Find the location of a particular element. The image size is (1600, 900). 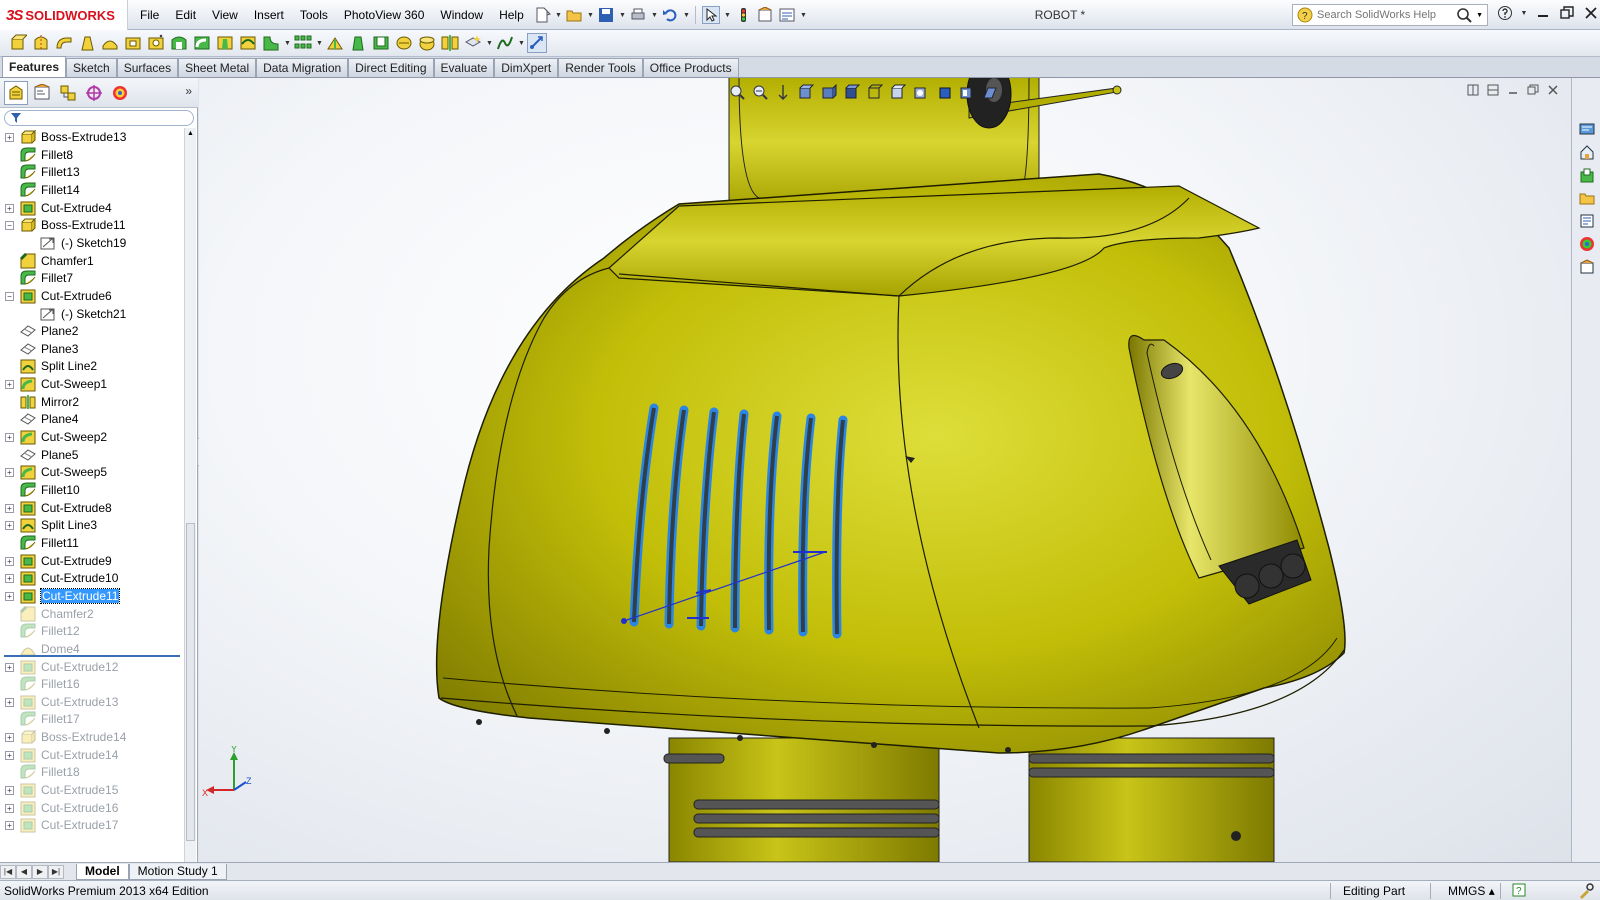

toolbox-icon is located at coordinates (1586, 891).